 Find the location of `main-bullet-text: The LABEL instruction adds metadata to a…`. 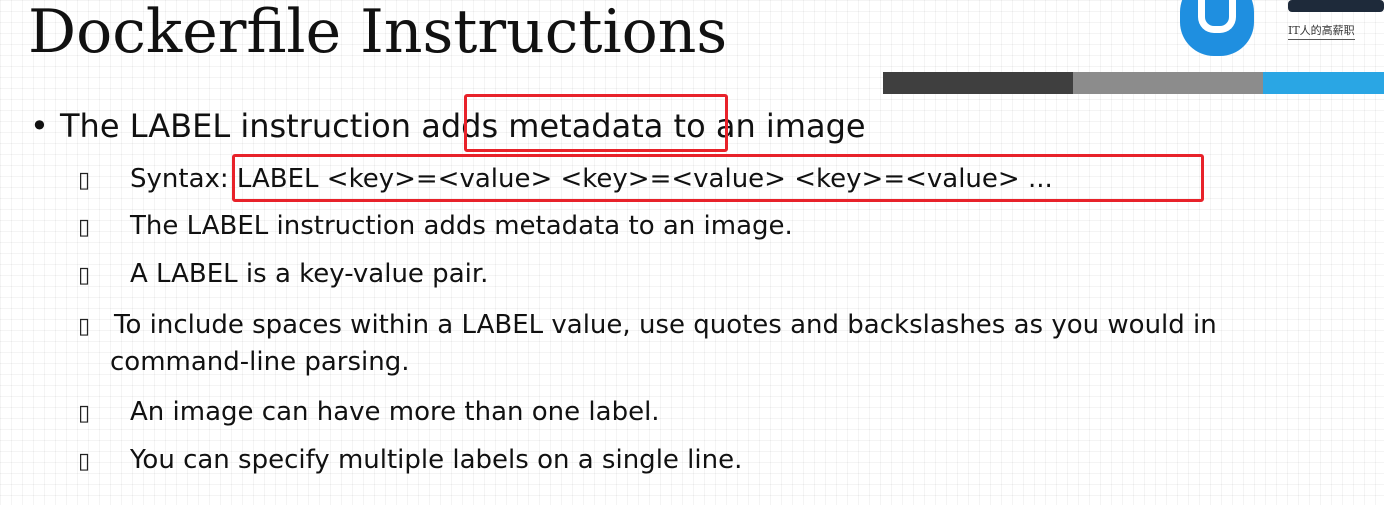

main-bullet-text: The LABEL instruction adds metadata to a… is located at coordinates (463, 126).